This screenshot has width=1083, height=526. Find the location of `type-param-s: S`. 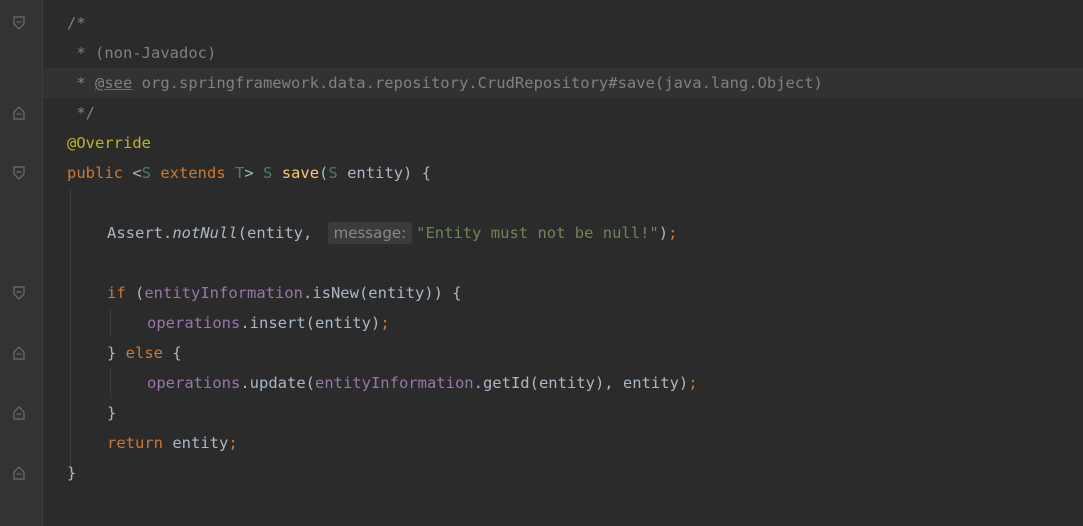

type-param-s: S is located at coordinates (146, 173).